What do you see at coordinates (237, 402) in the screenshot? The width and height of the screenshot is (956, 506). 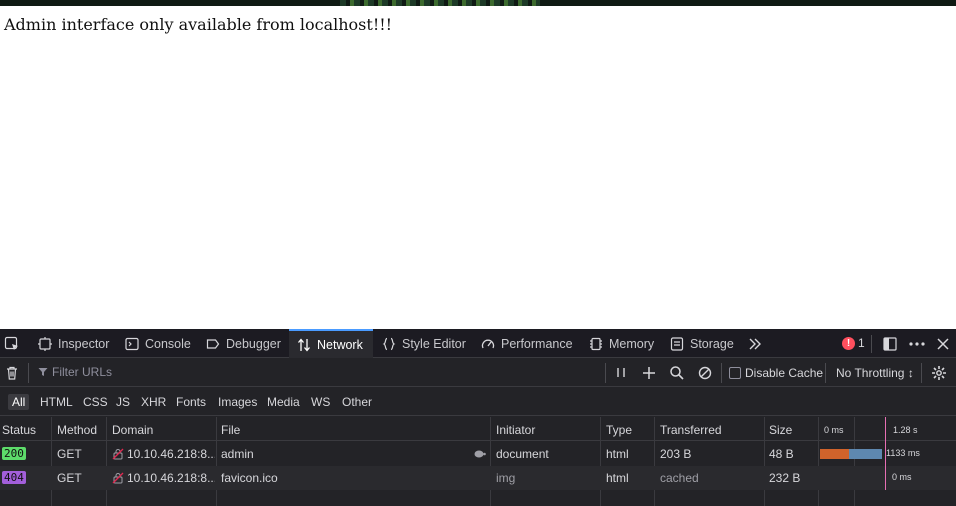 I see `filter-images: Images` at bounding box center [237, 402].